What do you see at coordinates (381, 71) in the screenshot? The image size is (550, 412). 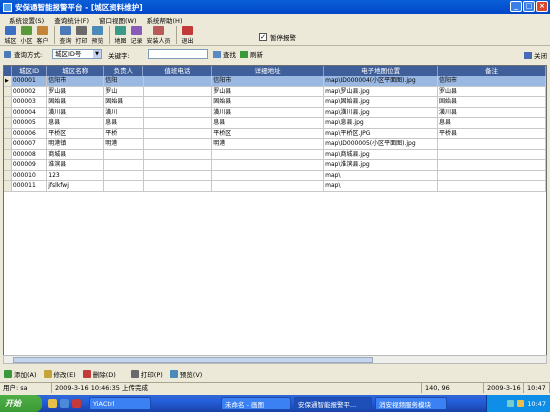 I see `column-header: 电子地图位置` at bounding box center [381, 71].